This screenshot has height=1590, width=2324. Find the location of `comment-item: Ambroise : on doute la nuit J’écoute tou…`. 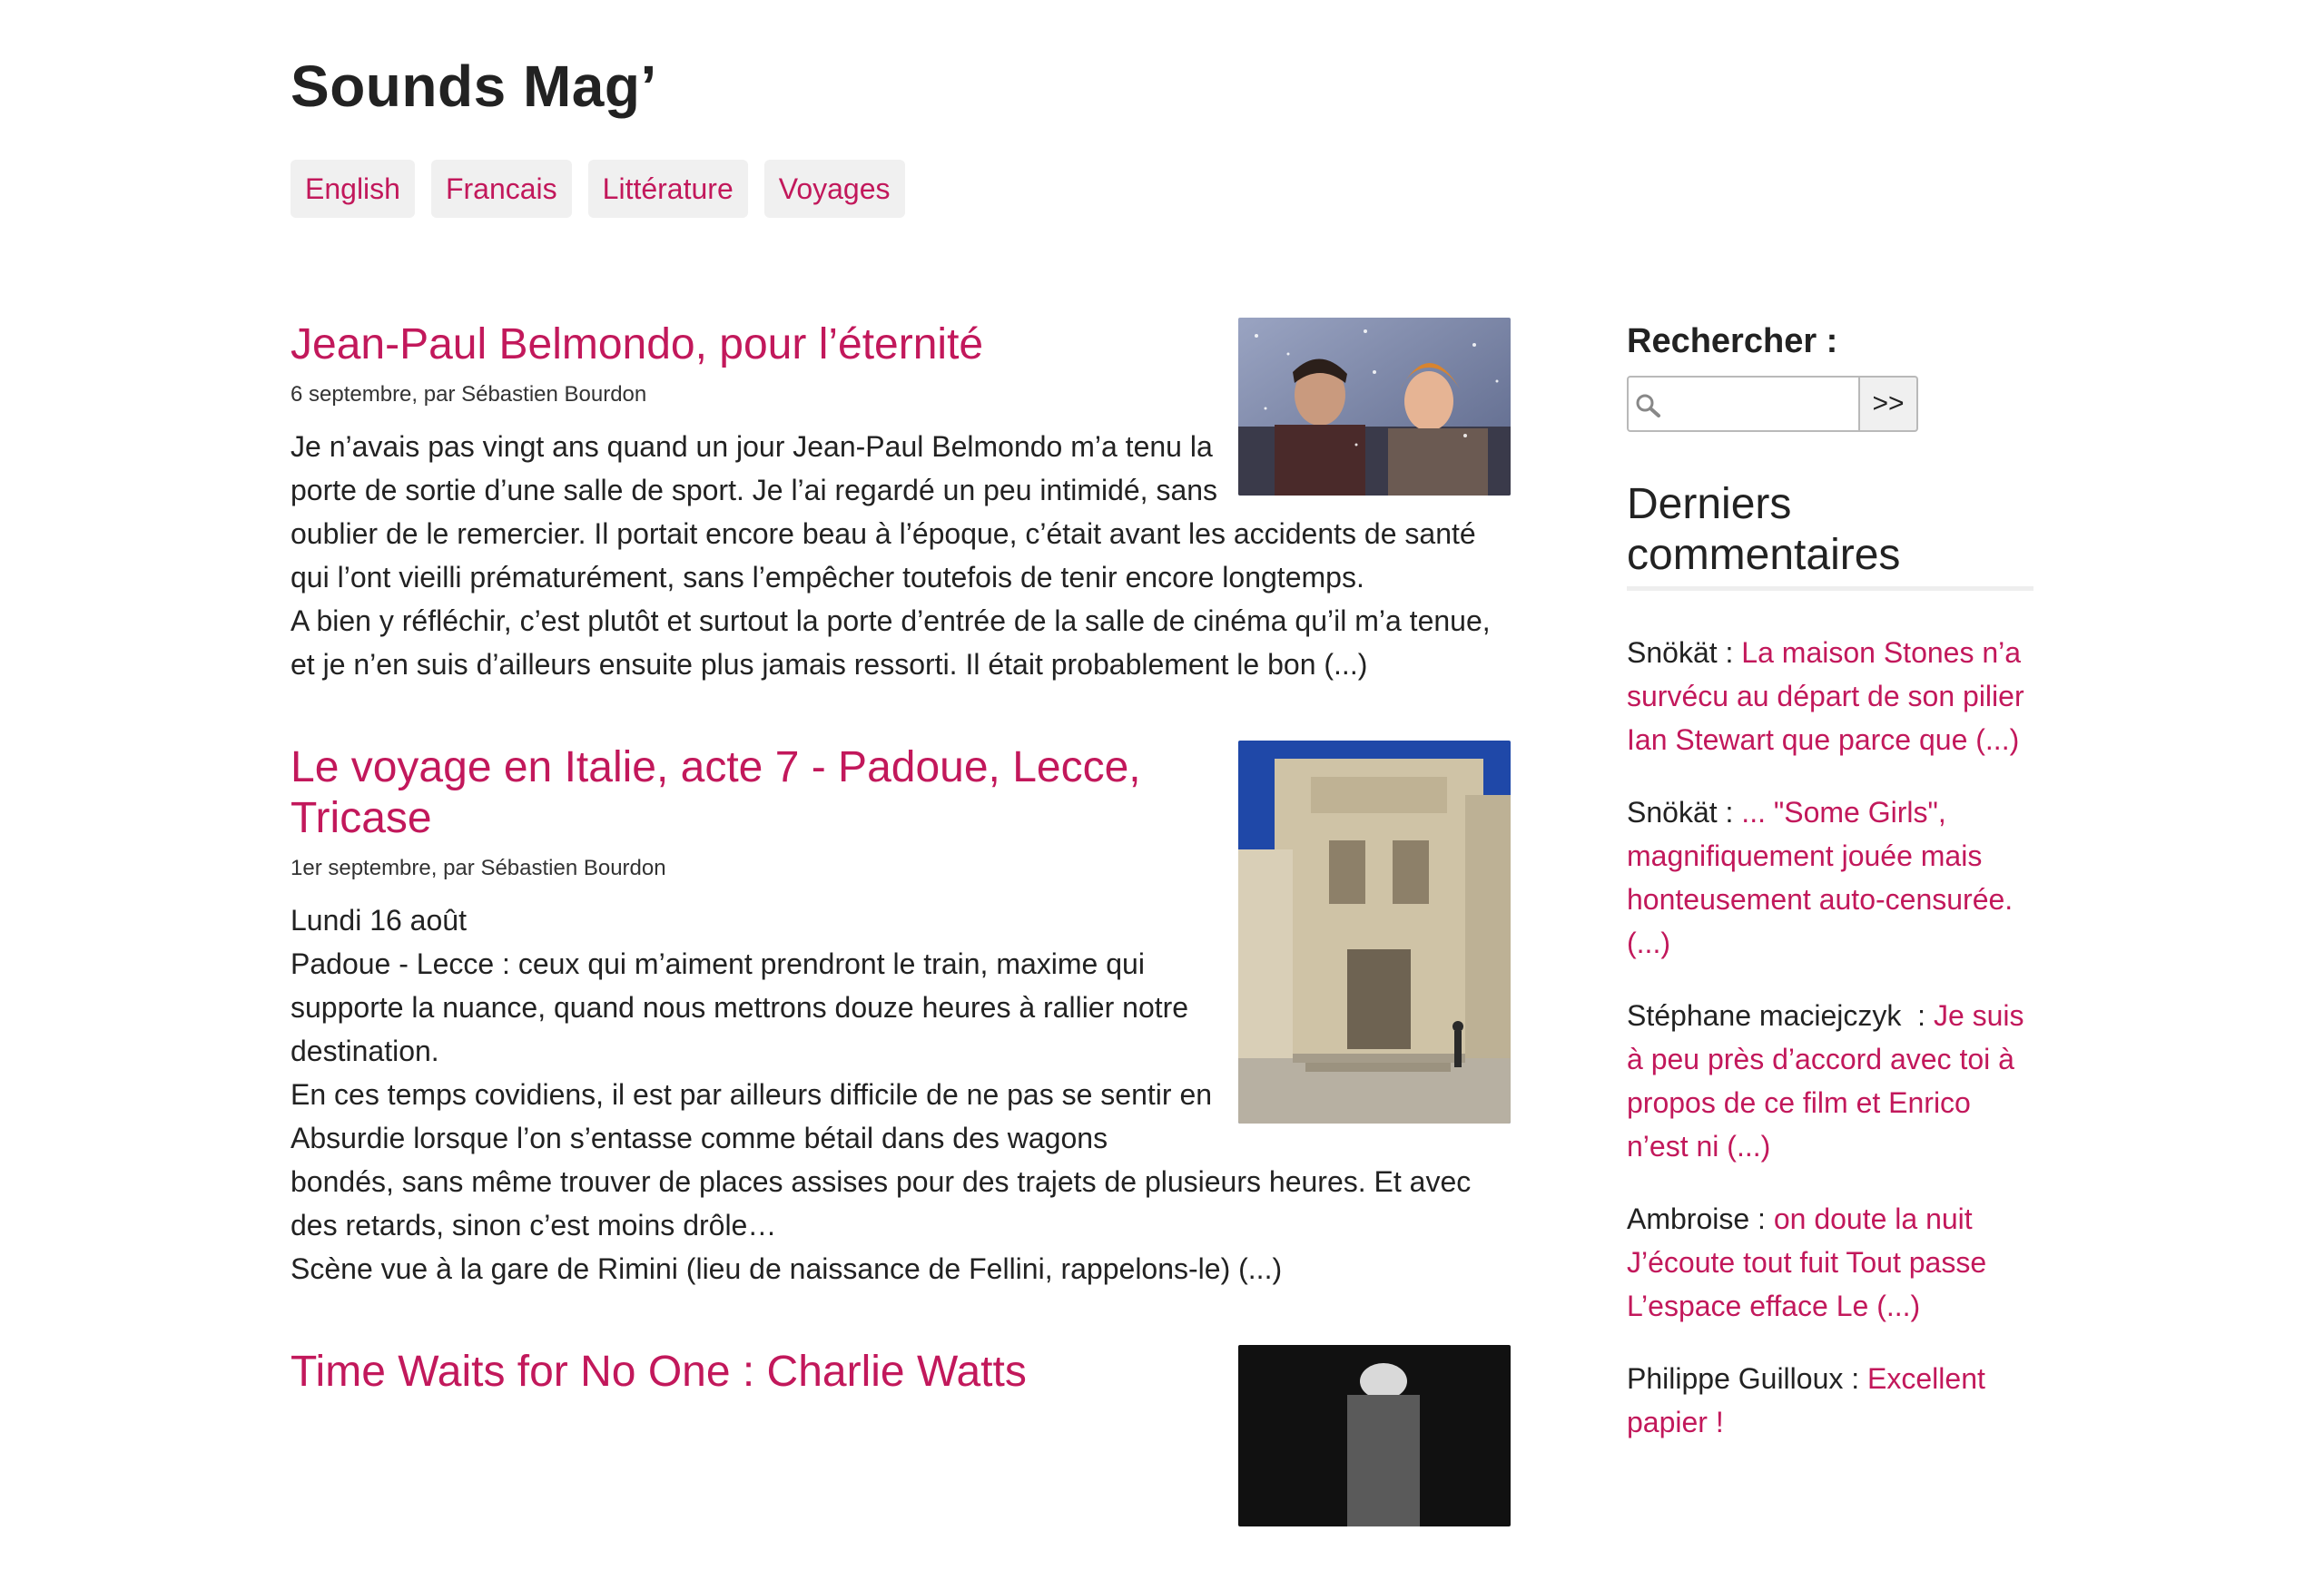

comment-item: Ambroise : on doute la nuit J’écoute tou… is located at coordinates (1830, 1262).